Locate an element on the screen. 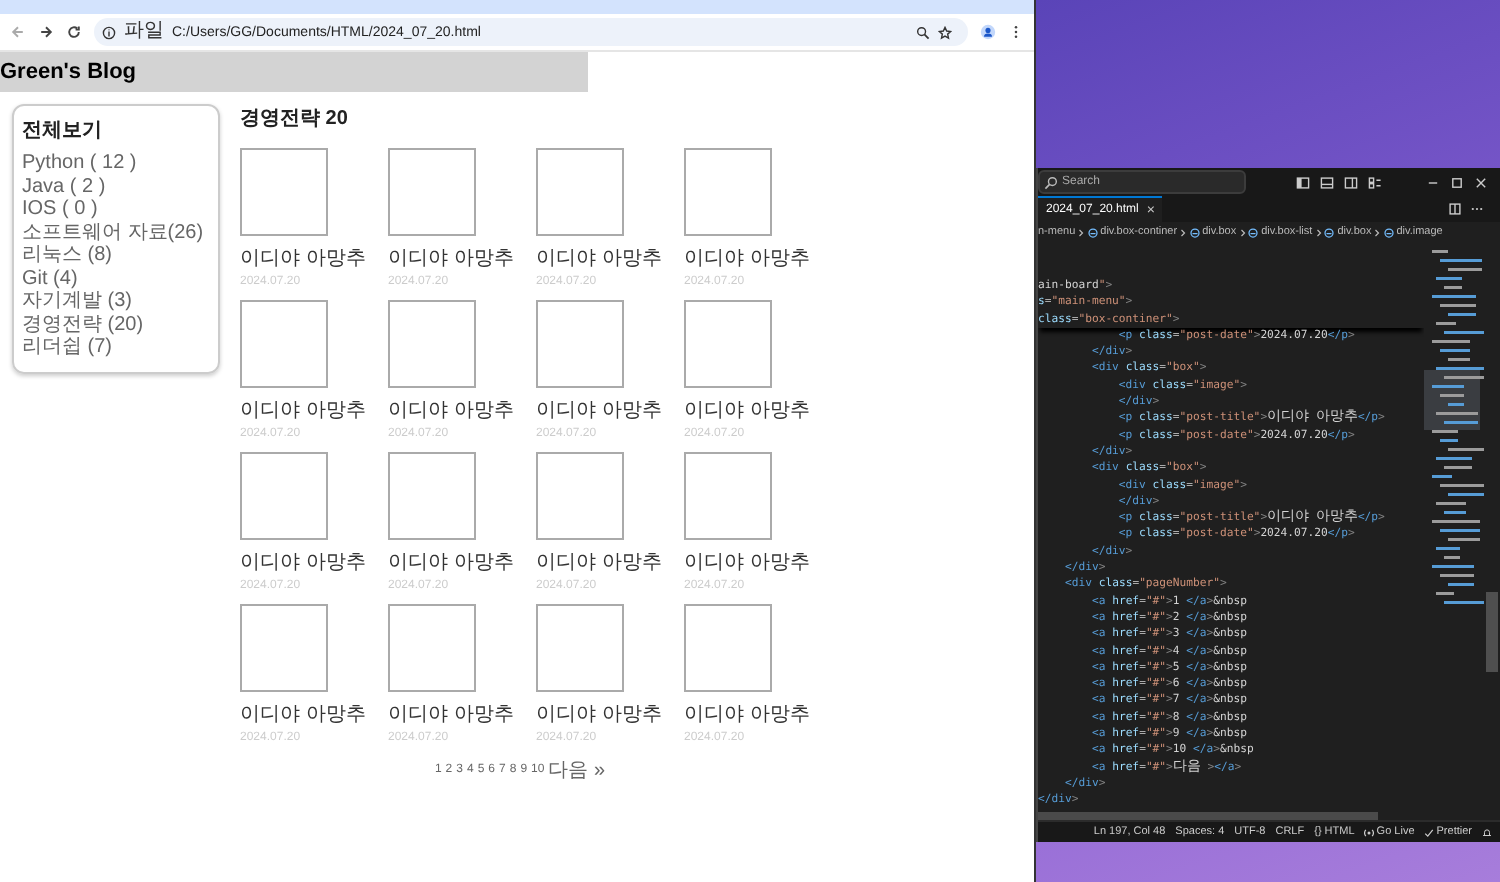 The height and width of the screenshot is (882, 1500). category-link: 리더쉽 (7) is located at coordinates (67, 347).